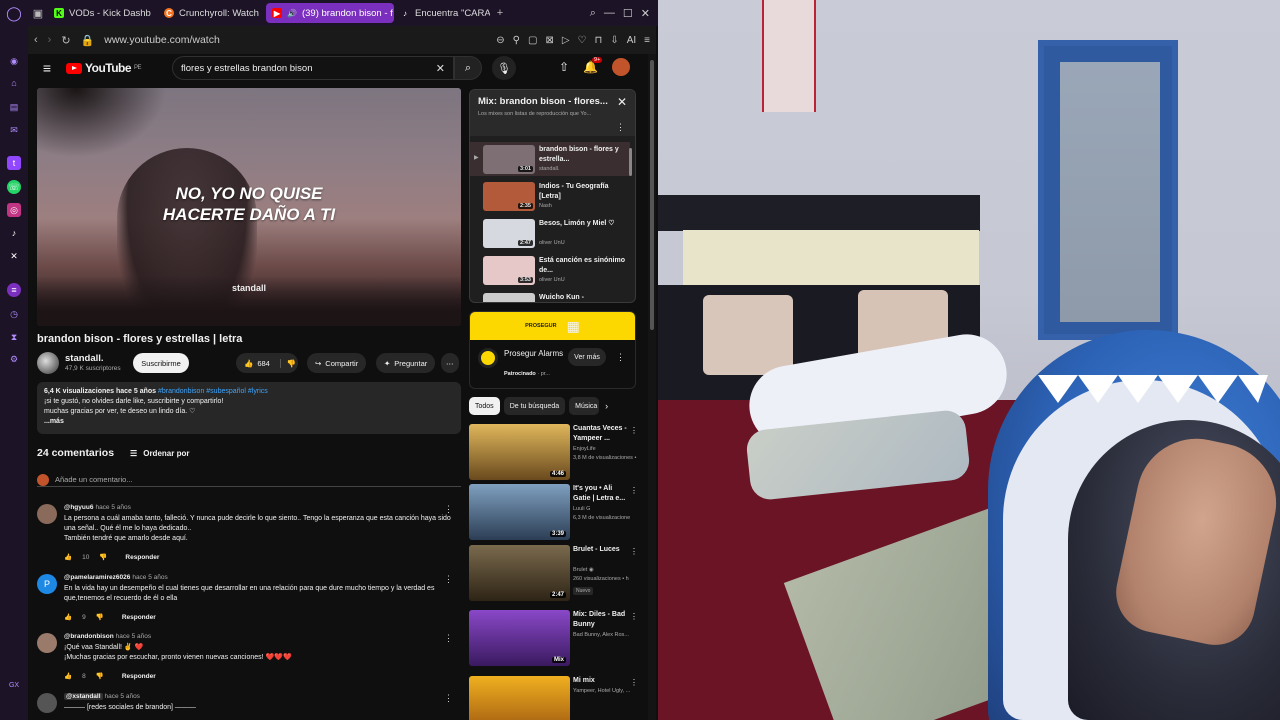 The width and height of the screenshot is (1280, 720). Describe the element at coordinates (532, 40) in the screenshot. I see `snapshot-icon: ▢` at that location.